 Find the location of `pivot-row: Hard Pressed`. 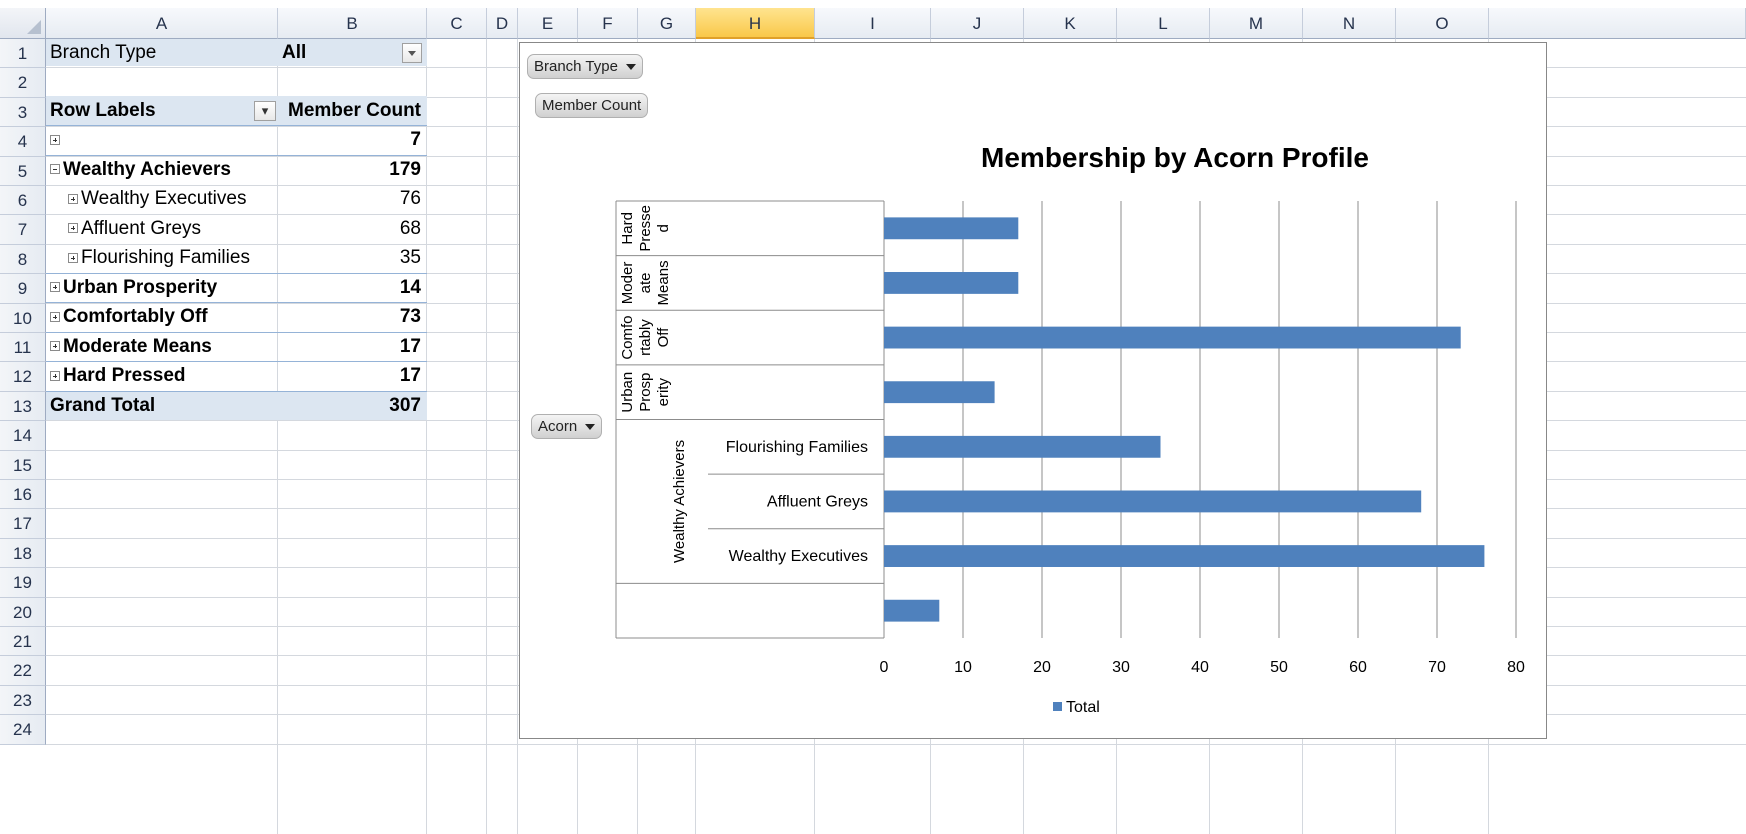

pivot-row: Hard Pressed is located at coordinates (162, 376).